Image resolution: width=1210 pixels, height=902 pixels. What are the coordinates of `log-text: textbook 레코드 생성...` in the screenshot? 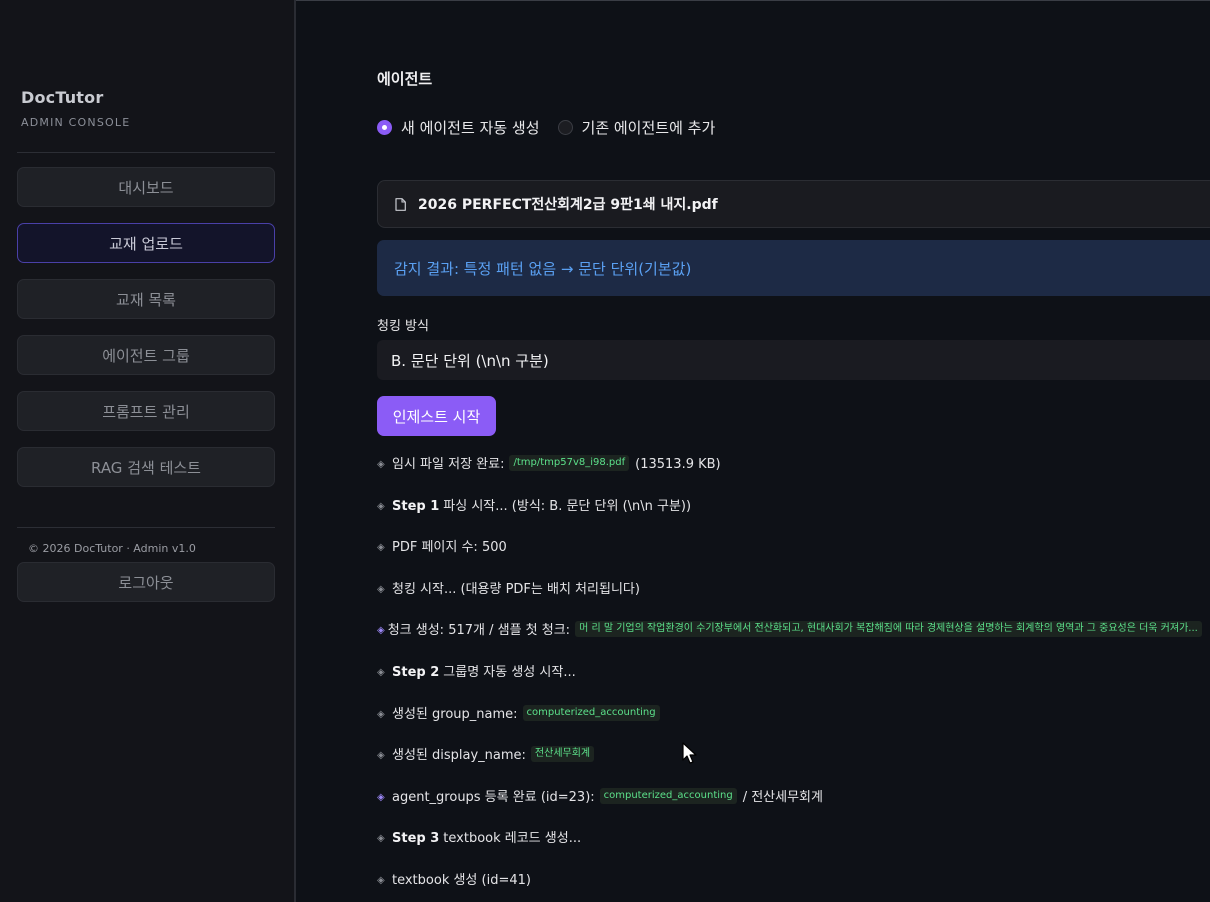 It's located at (512, 839).